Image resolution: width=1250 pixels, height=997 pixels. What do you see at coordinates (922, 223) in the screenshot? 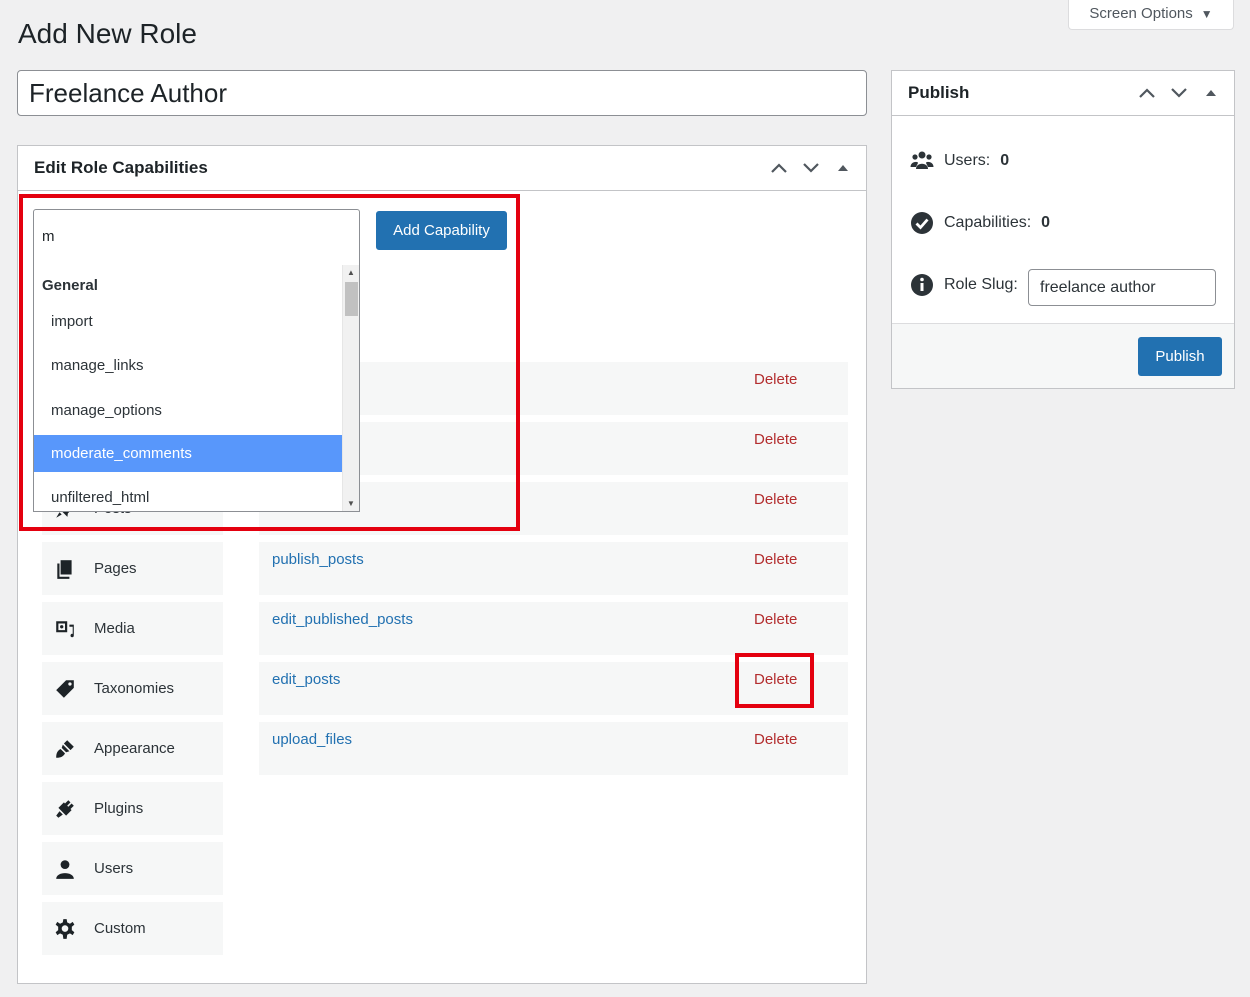
I see `check-circle-icon` at bounding box center [922, 223].